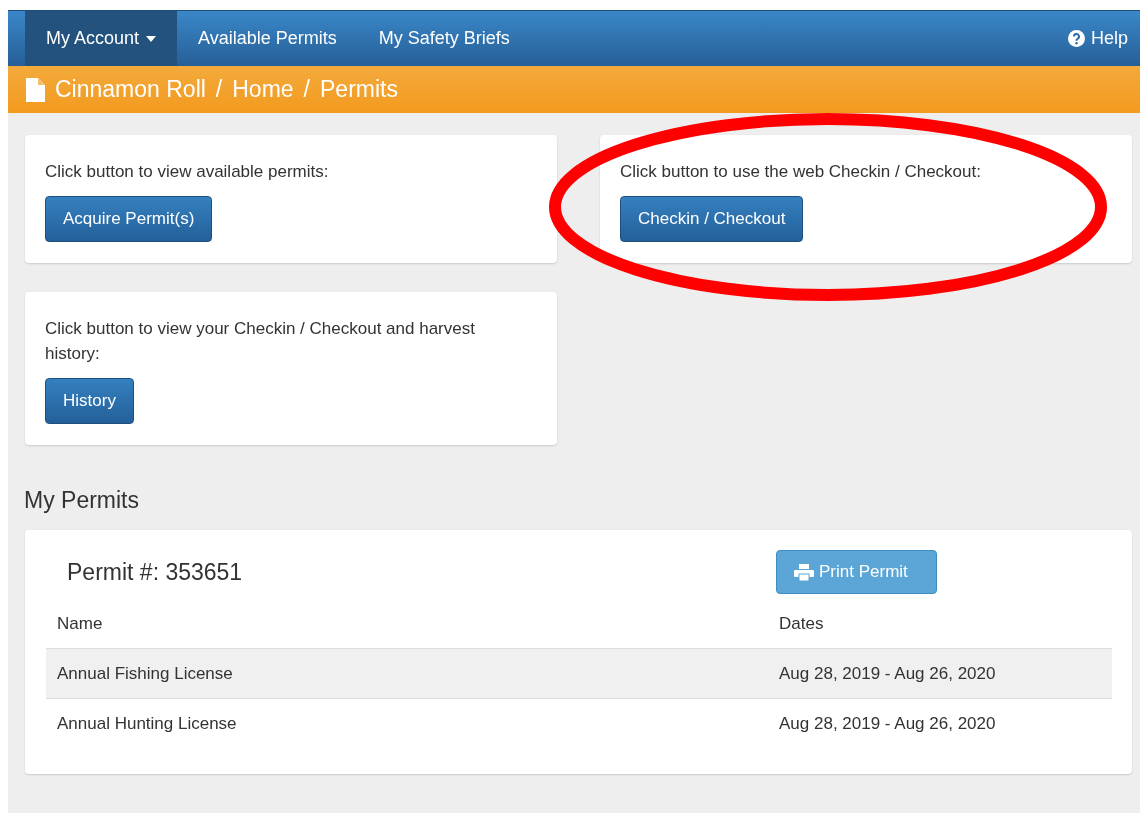  What do you see at coordinates (801, 172) in the screenshot?
I see `card-text: Click button to use the web Checkin / Checkout:` at bounding box center [801, 172].